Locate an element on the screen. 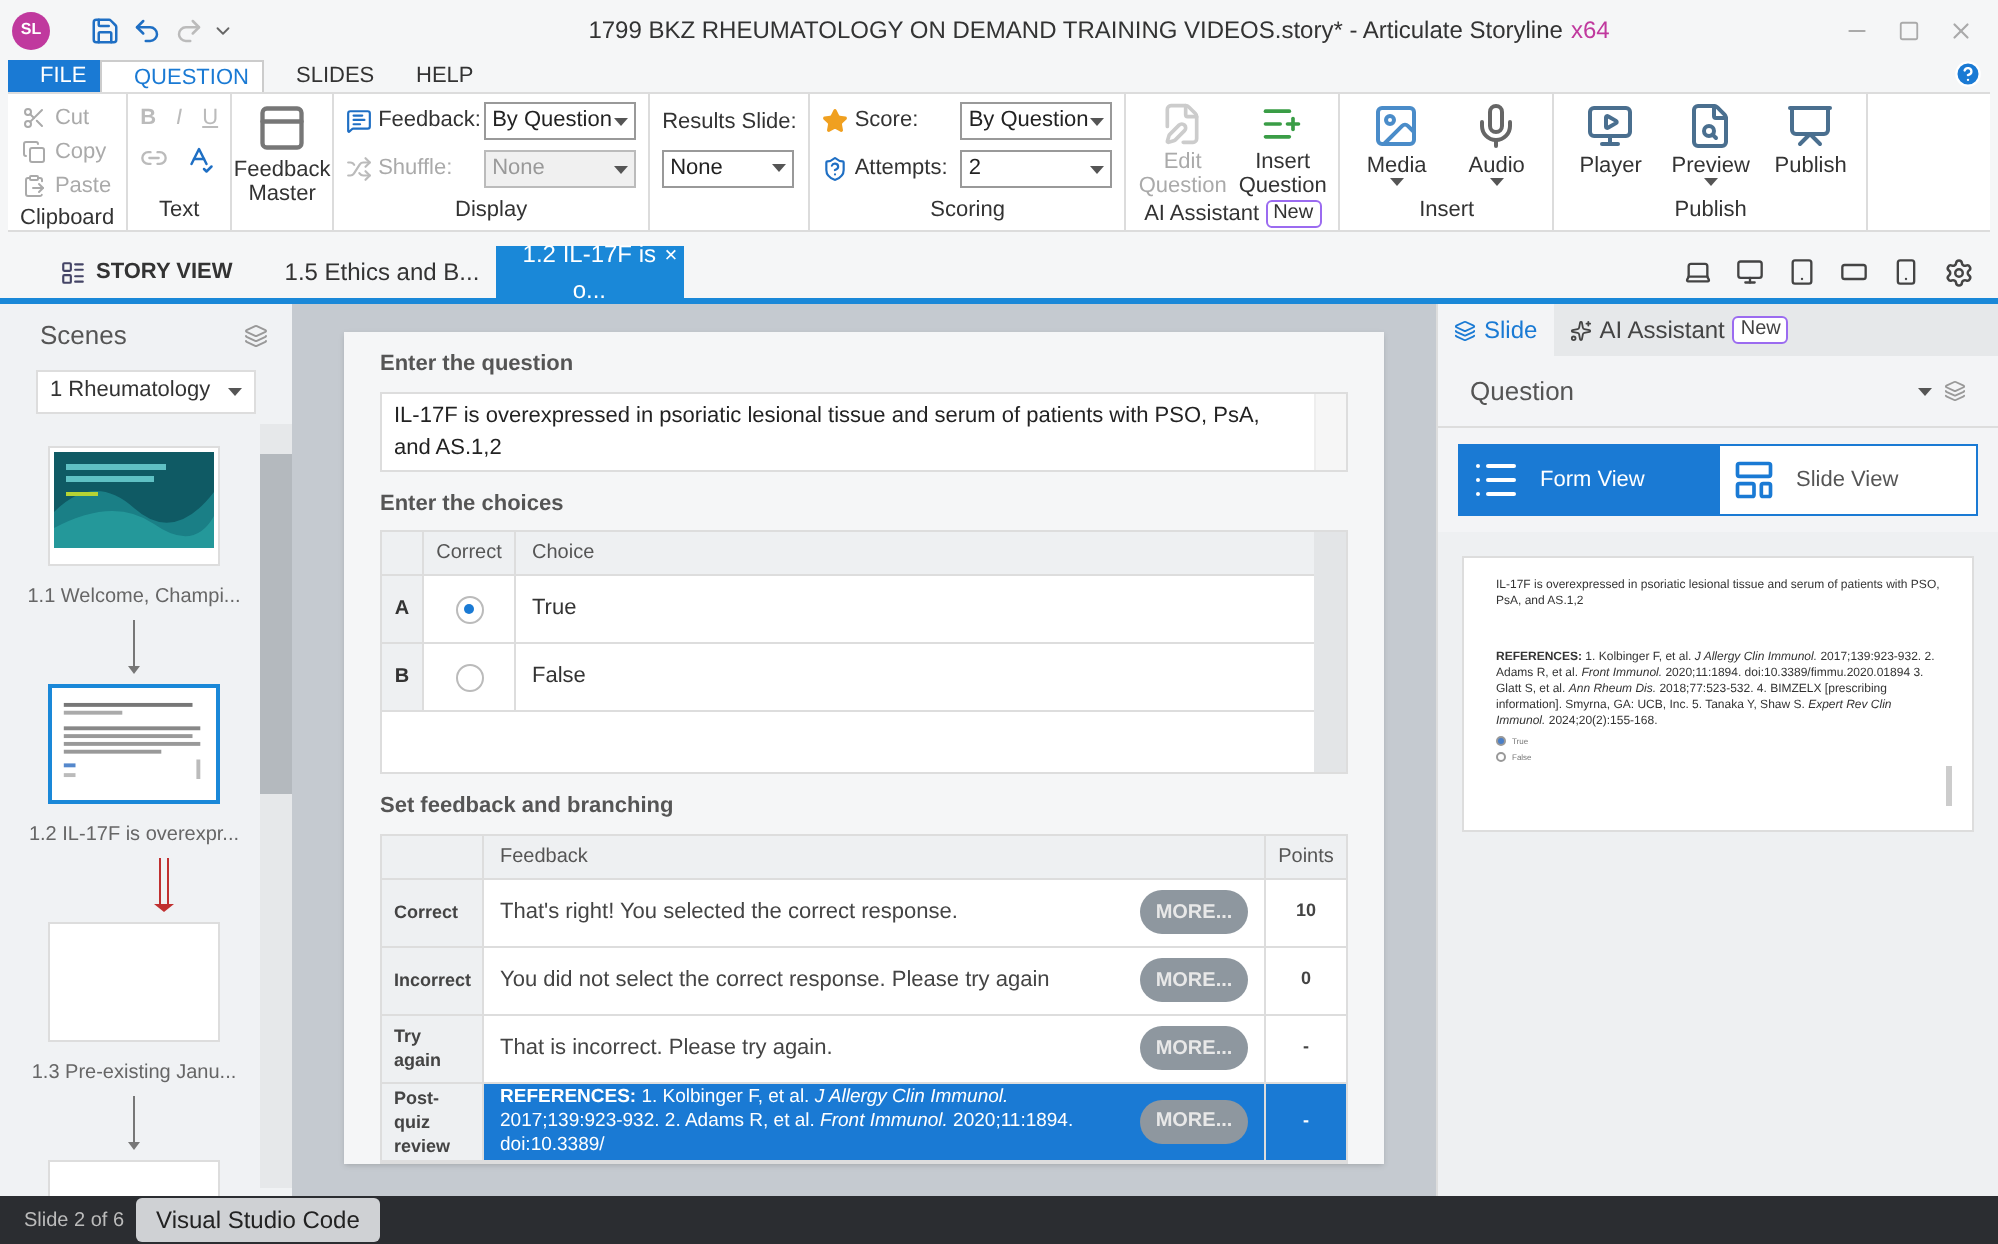  undo-icon is located at coordinates (147, 30).